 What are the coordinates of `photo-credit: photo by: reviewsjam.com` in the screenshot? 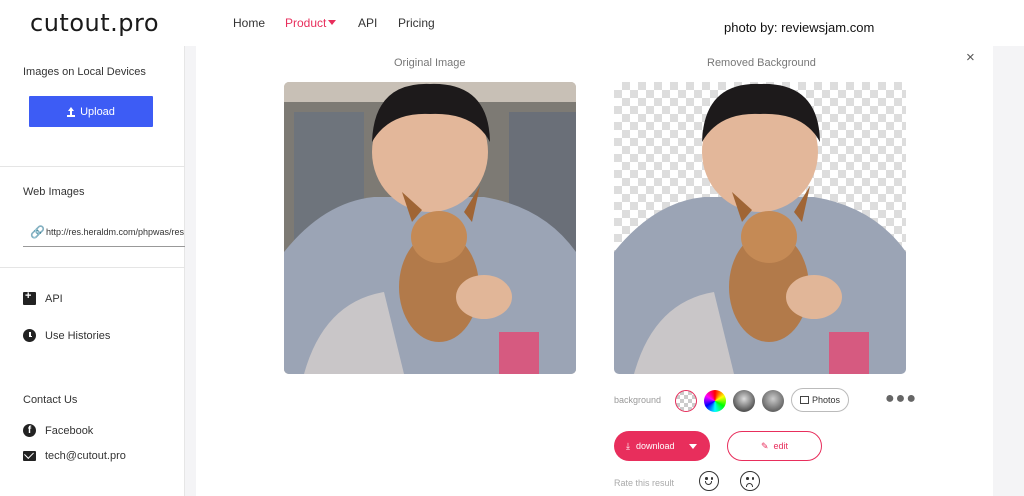 It's located at (799, 27).